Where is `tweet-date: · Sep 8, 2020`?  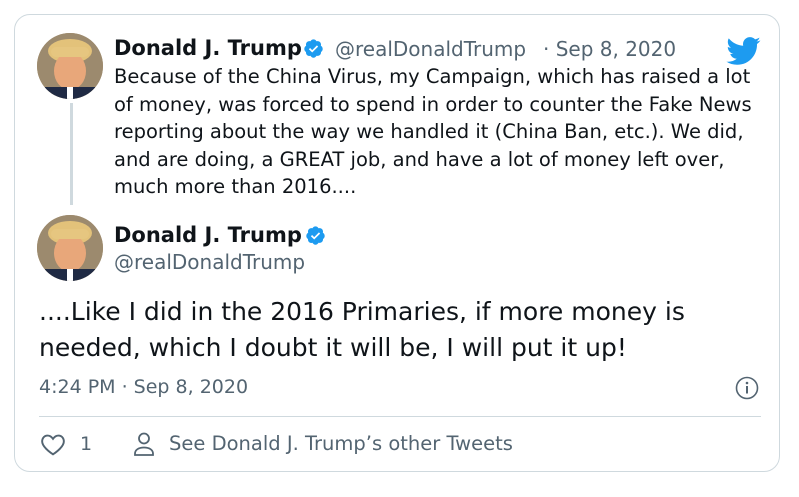
tweet-date: · Sep 8, 2020 is located at coordinates (609, 49).